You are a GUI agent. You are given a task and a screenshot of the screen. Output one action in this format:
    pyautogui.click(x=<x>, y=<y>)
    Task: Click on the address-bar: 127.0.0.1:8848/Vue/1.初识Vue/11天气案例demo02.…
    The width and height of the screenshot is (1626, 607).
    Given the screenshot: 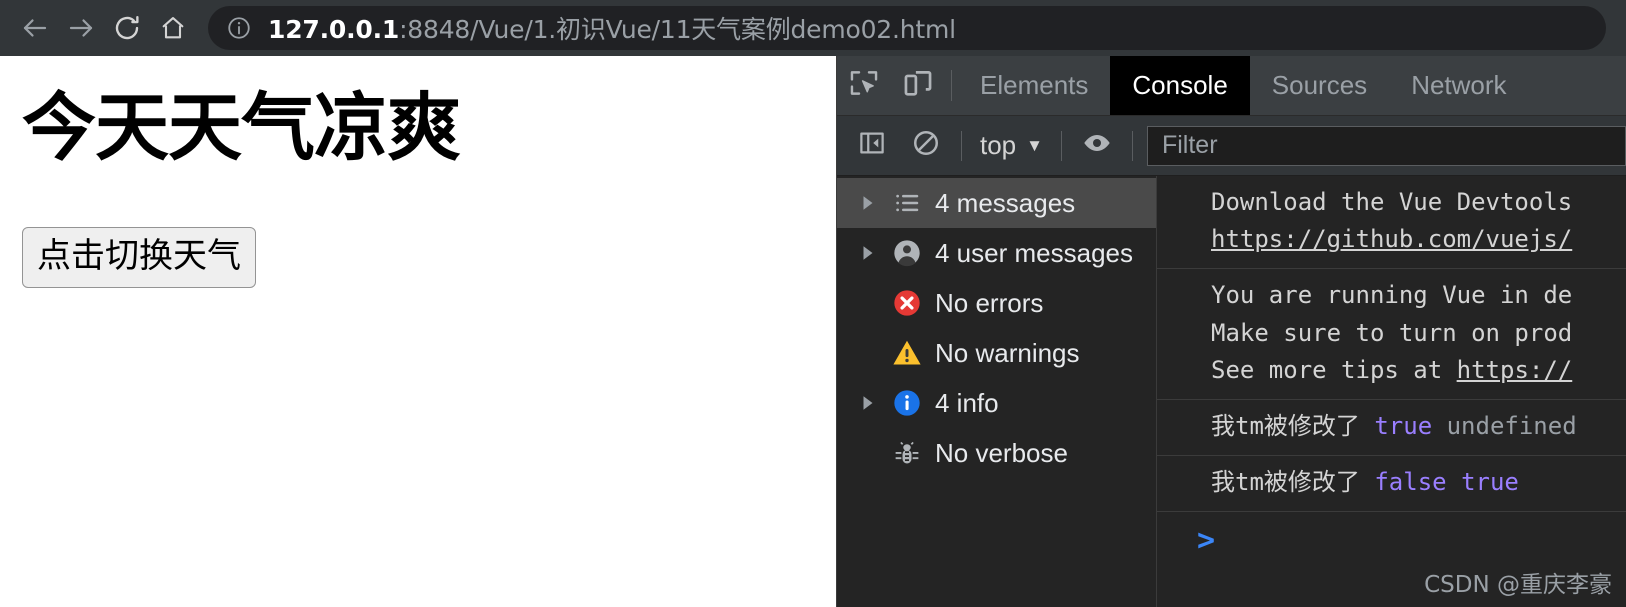 What is the action you would take?
    pyautogui.click(x=907, y=28)
    